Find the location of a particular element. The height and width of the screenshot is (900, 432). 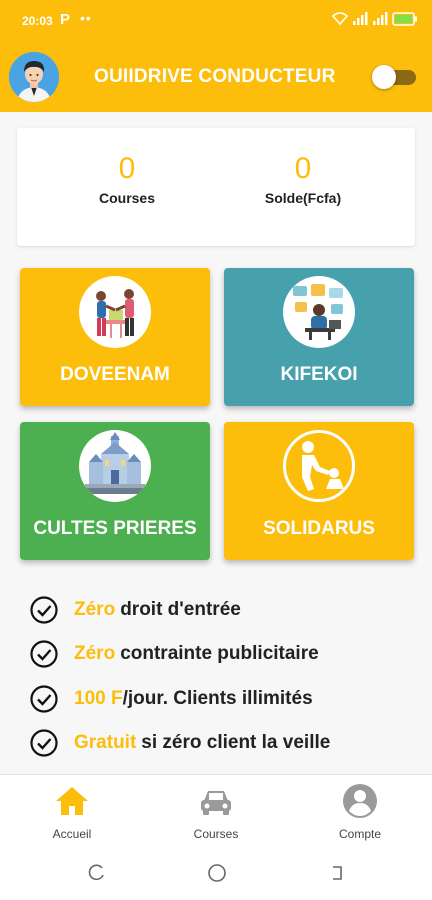

notification-p-icon: P is located at coordinates (65, 19).